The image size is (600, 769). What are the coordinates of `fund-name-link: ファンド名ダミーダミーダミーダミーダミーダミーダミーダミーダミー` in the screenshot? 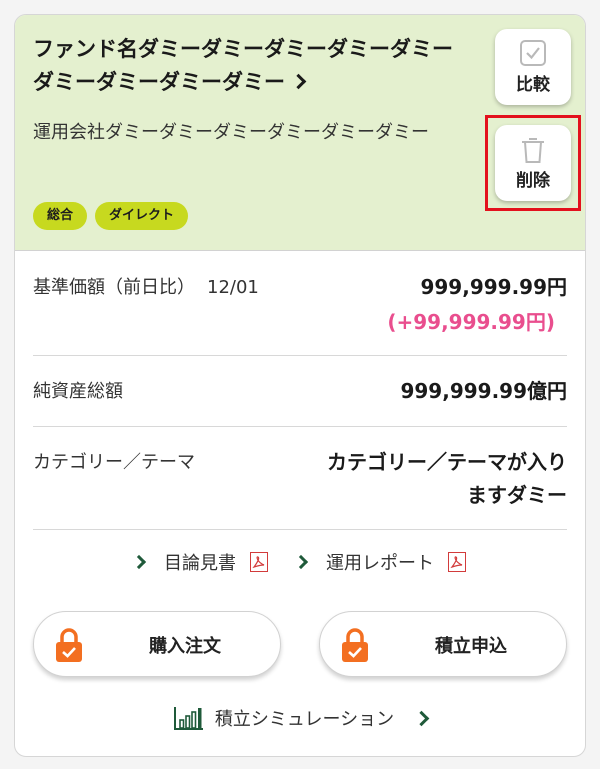 It's located at (253, 66).